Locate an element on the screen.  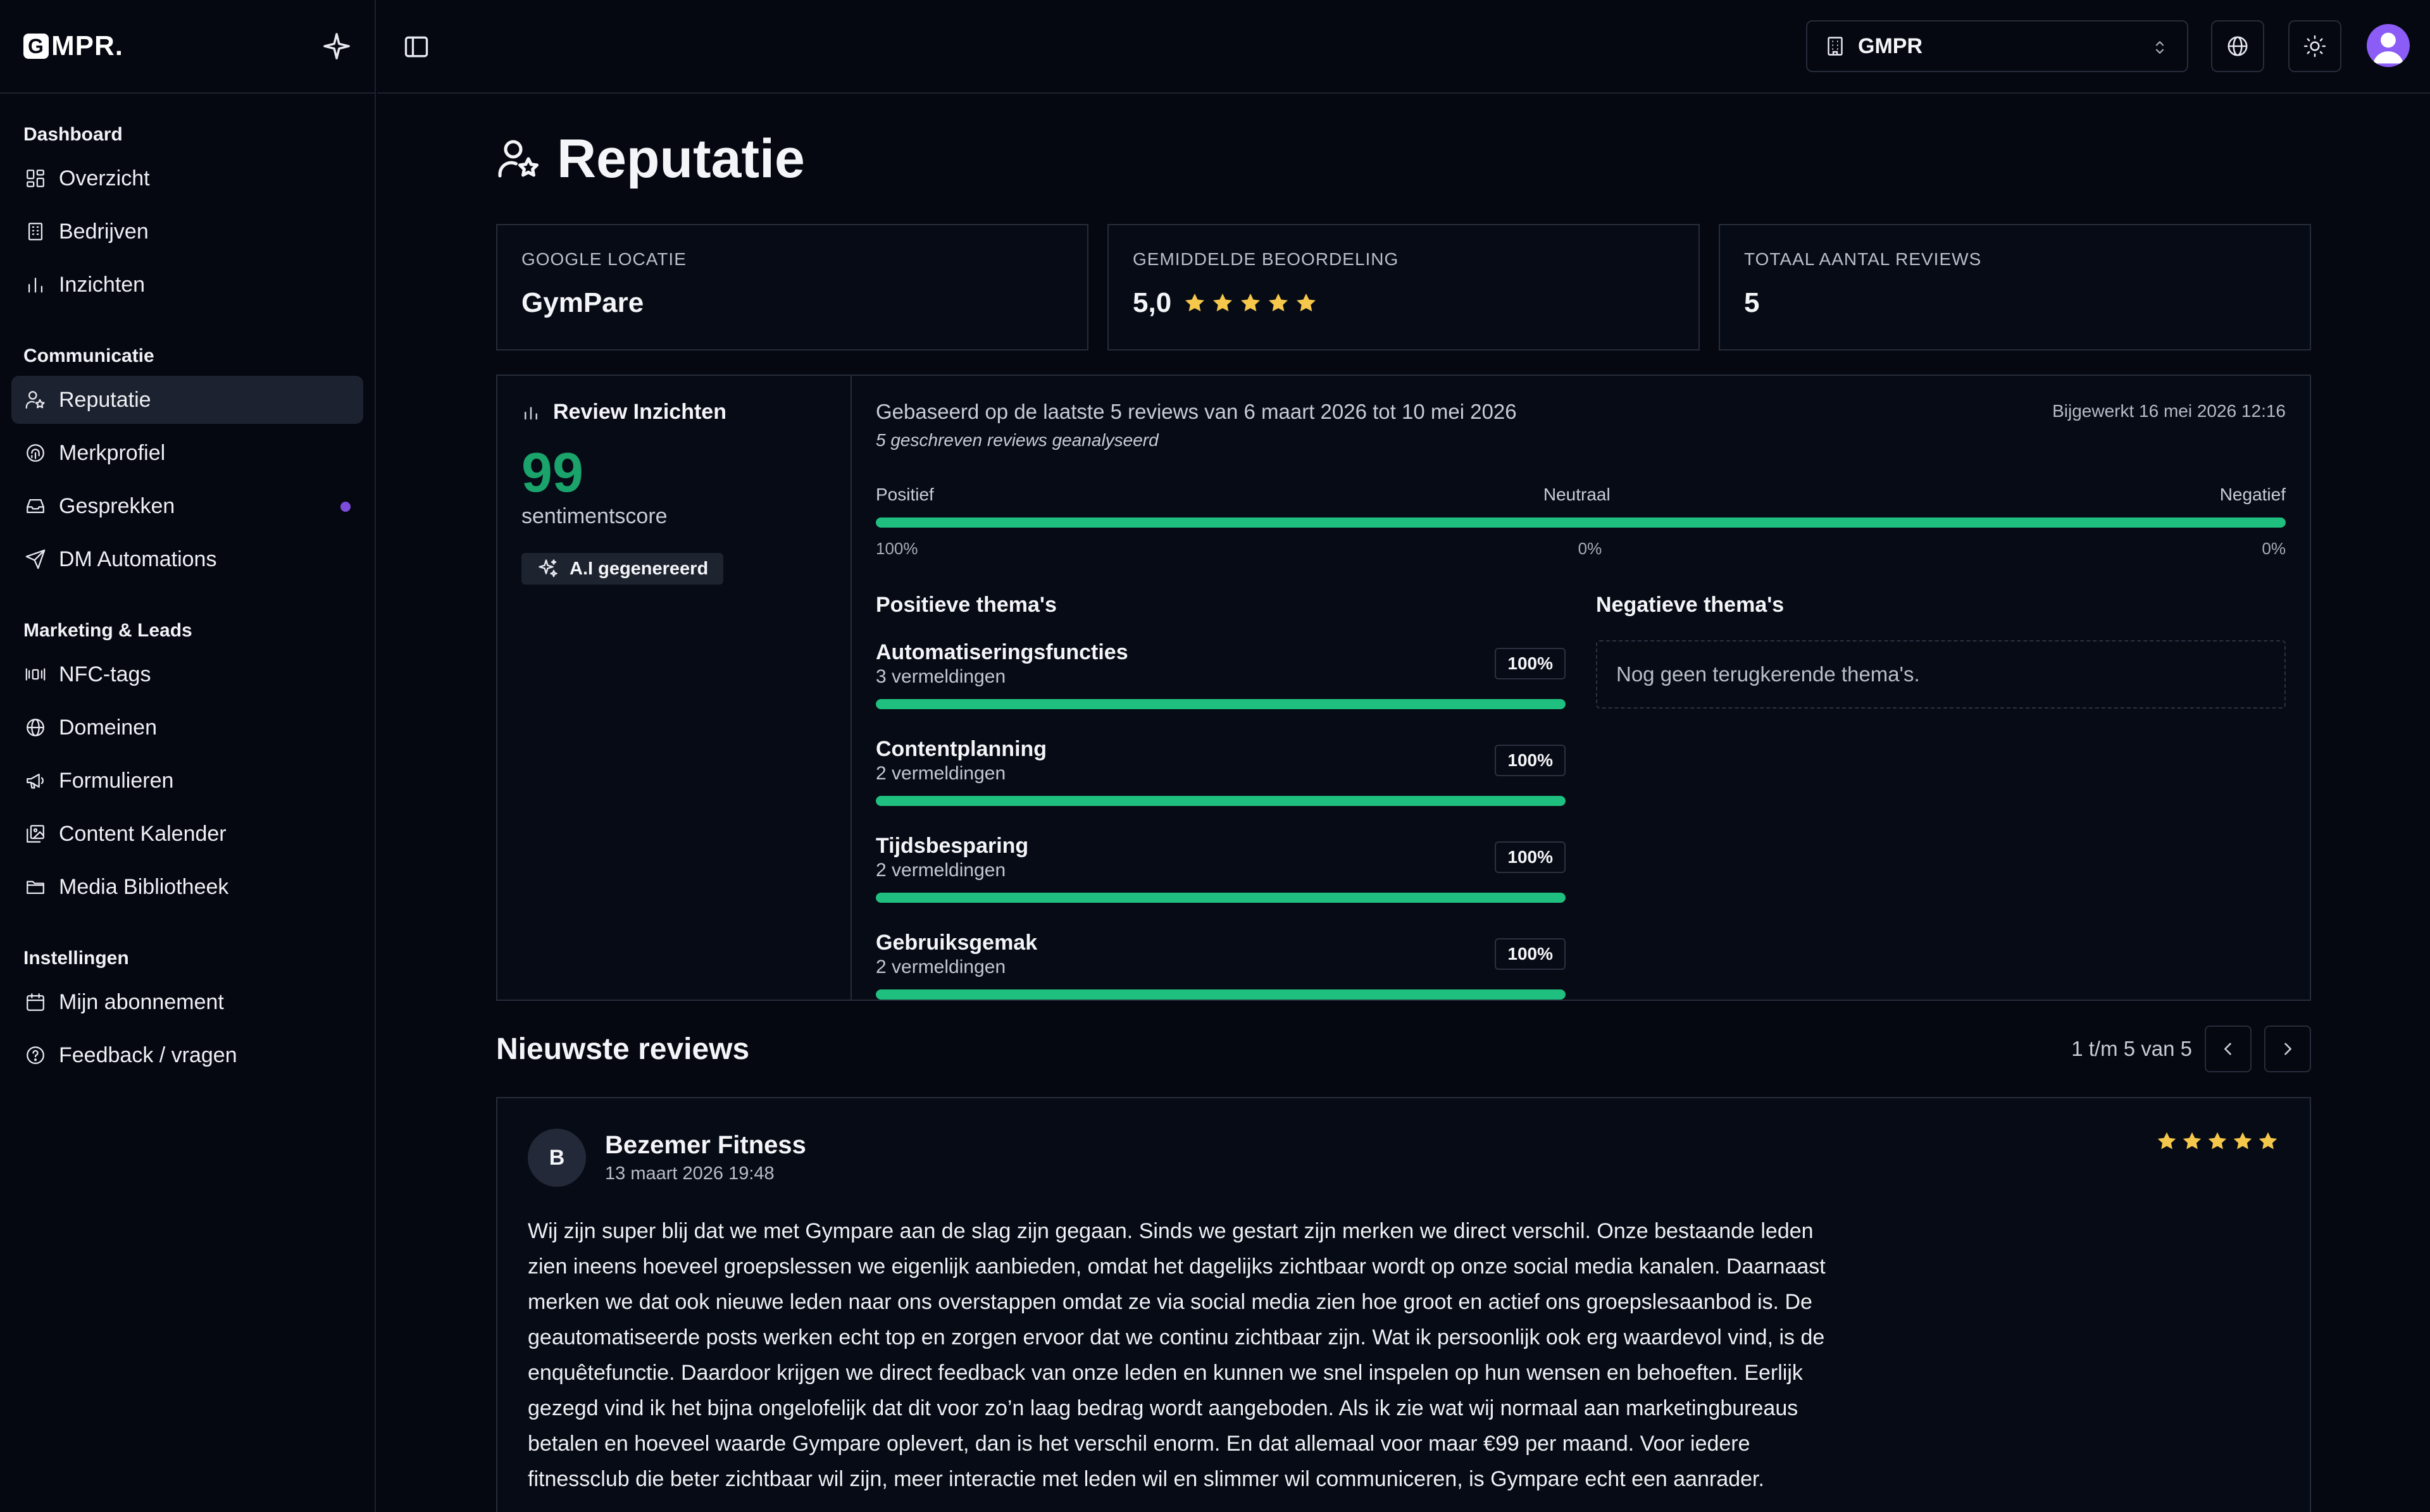
rating-stars is located at coordinates (1250, 303).